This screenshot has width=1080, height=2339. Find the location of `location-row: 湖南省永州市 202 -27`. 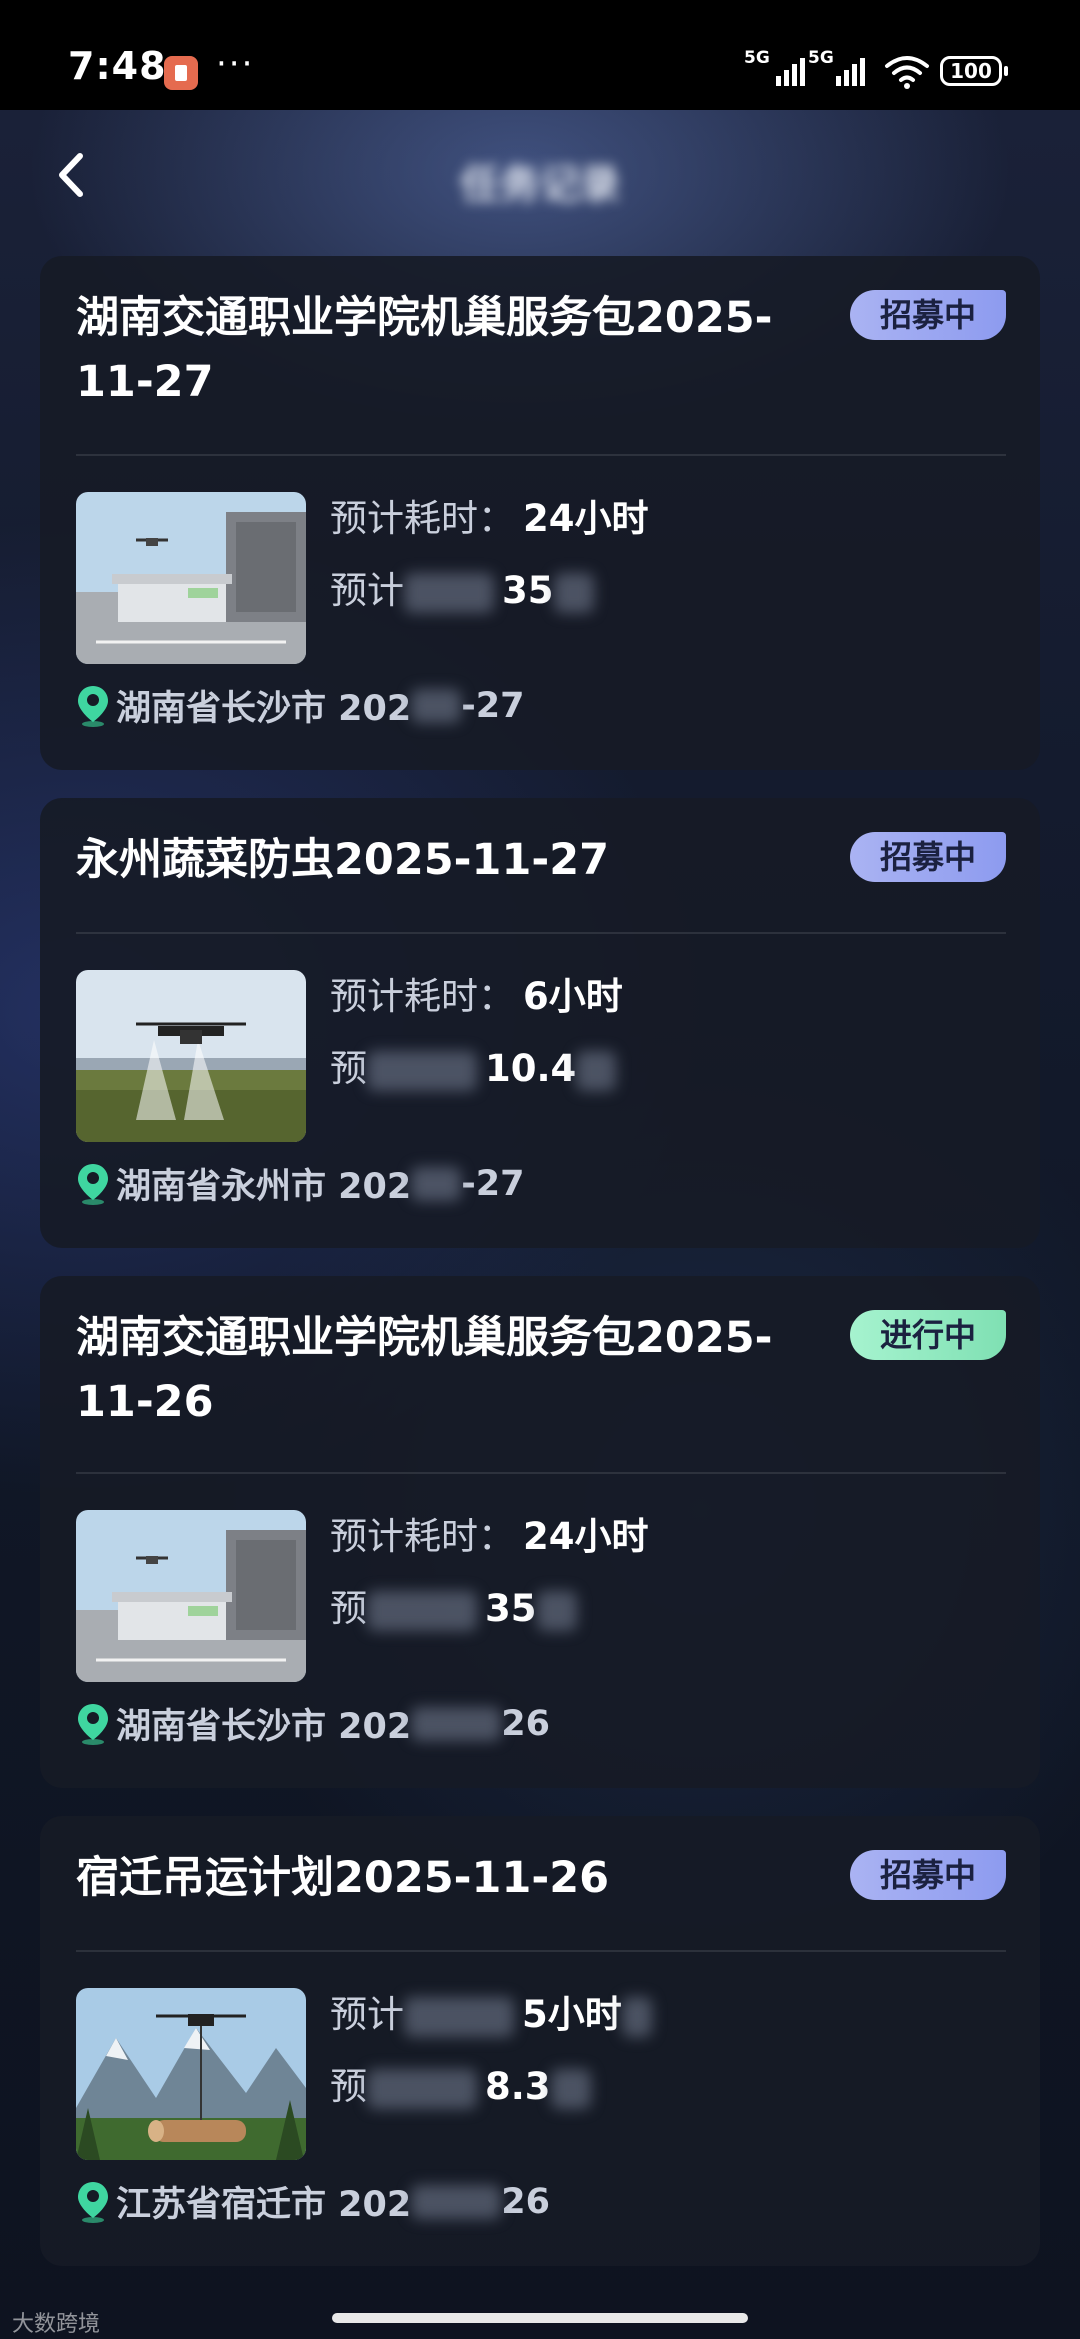

location-row: 湖南省永州市 202 -27 is located at coordinates (300, 1183).